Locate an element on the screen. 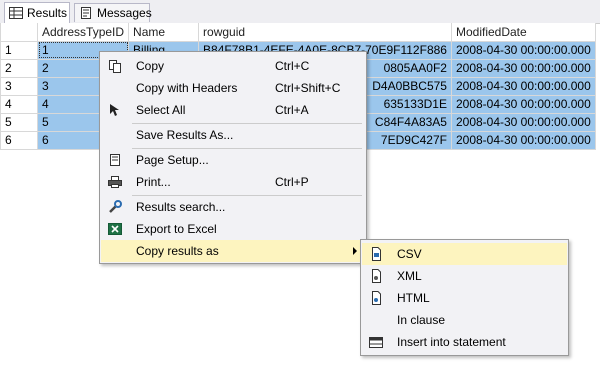 Image resolution: width=600 pixels, height=389 pixels. copy-icon is located at coordinates (115, 66).